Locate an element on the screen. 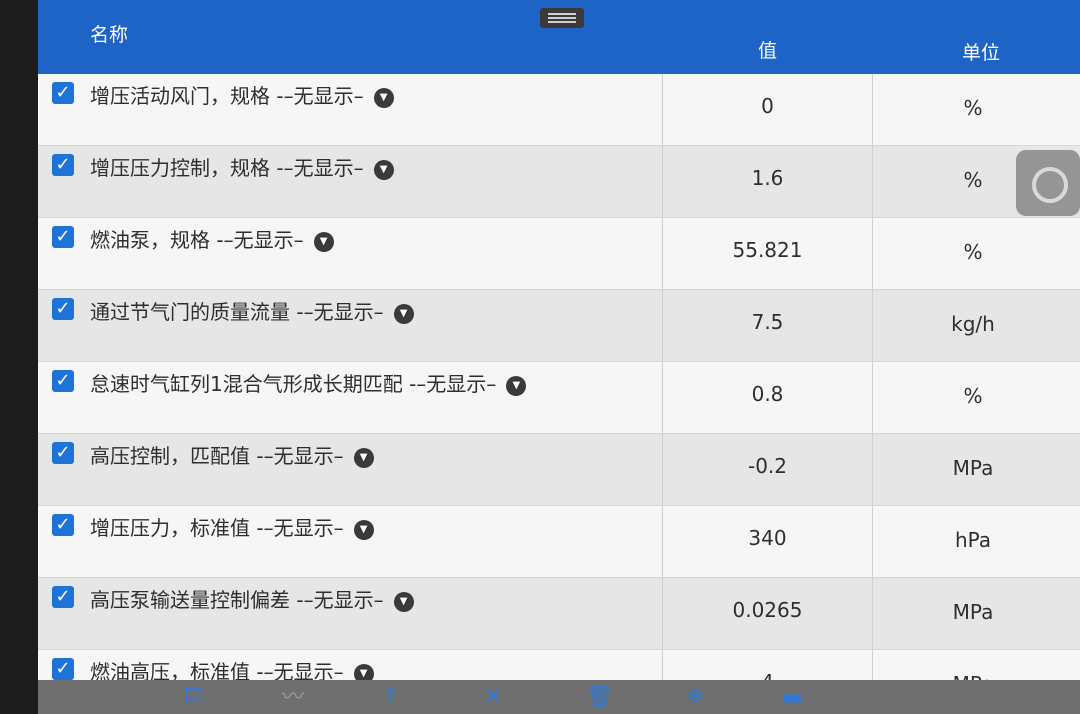  pin-top-icon: ⤒ is located at coordinates (391, 698).